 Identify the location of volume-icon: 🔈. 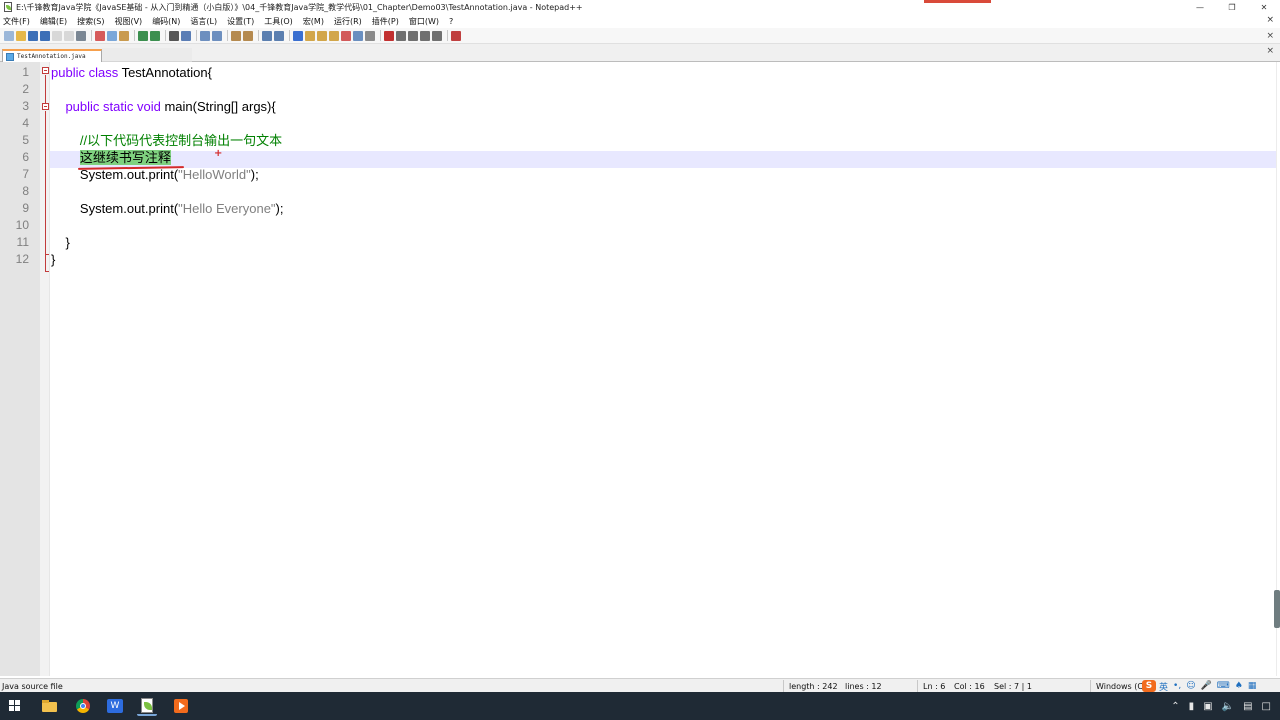
(1228, 706).